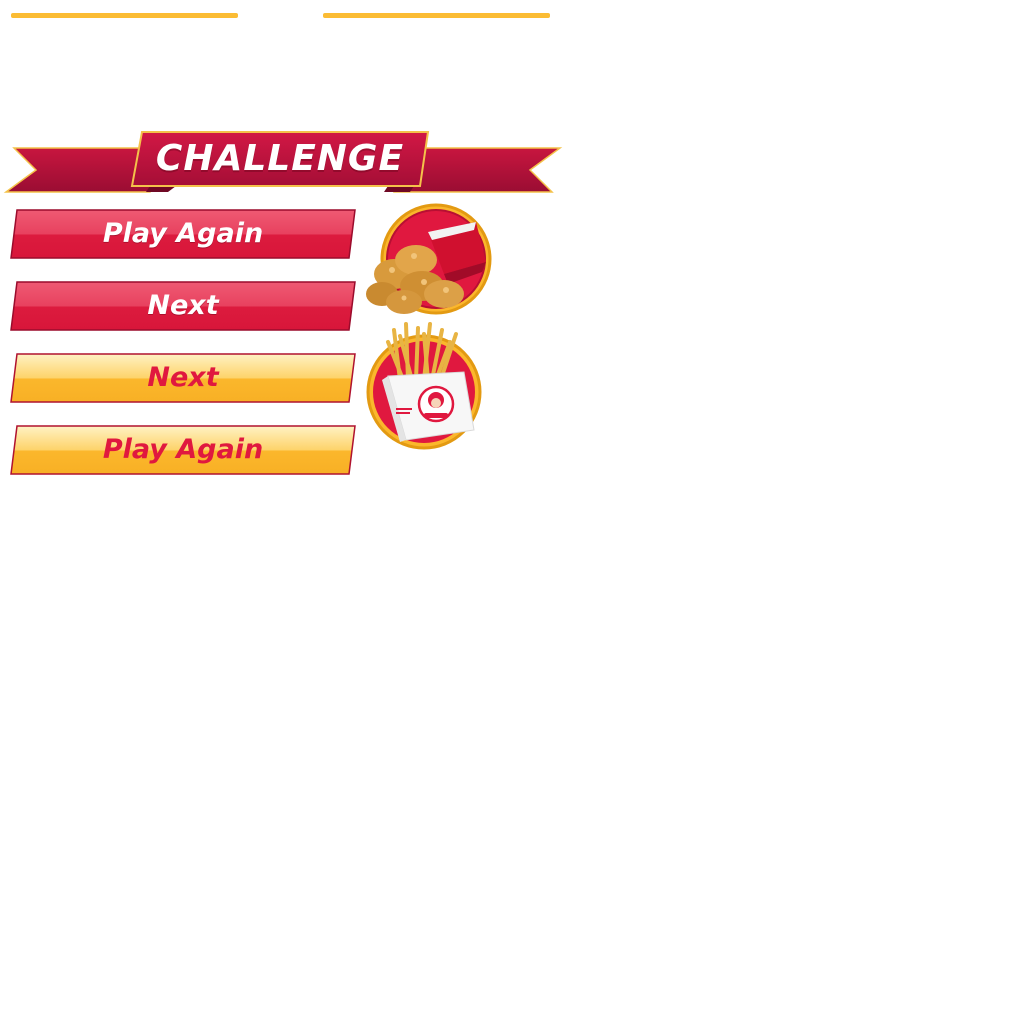 The height and width of the screenshot is (1024, 1024). What do you see at coordinates (425, 386) in the screenshot?
I see `french-fries-icon` at bounding box center [425, 386].